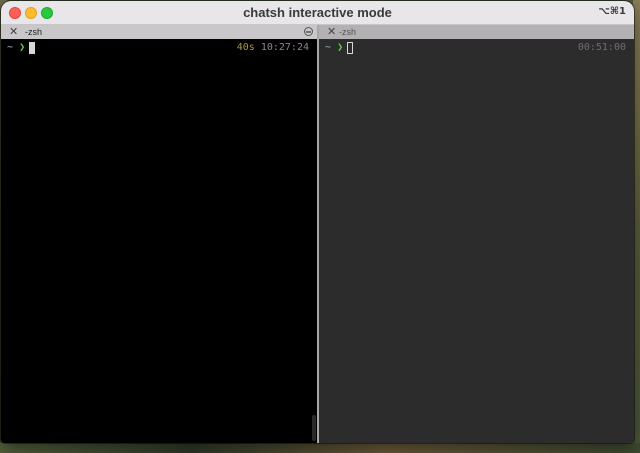 This screenshot has width=640, height=453. What do you see at coordinates (320, 448) in the screenshot?
I see `desktop-wallpaper-bottom` at bounding box center [320, 448].